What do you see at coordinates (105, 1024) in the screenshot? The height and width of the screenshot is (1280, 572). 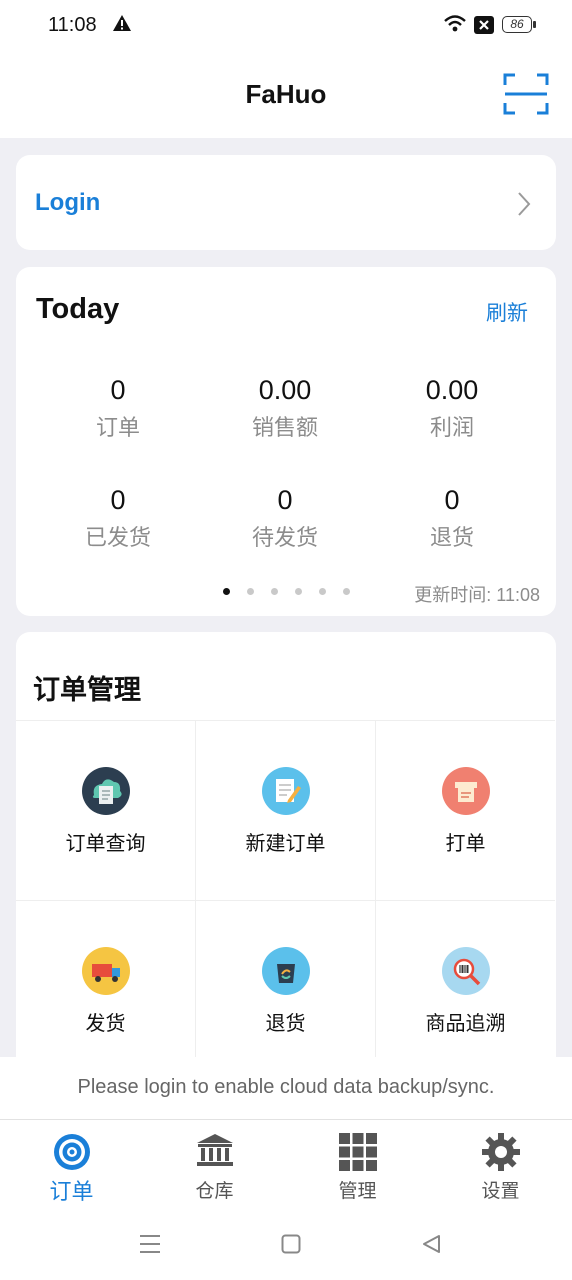 I see `grid-label: 发货` at bounding box center [105, 1024].